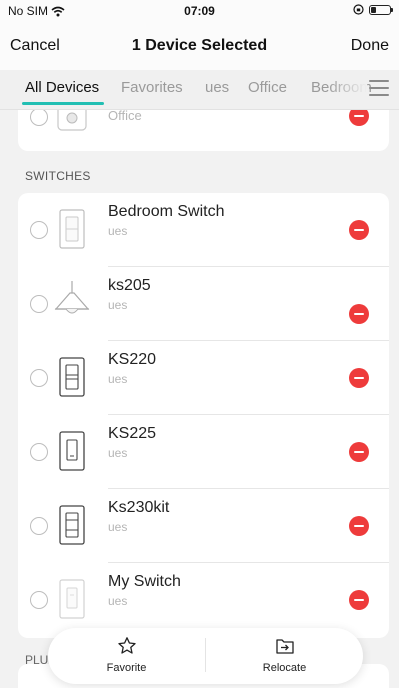 The image size is (399, 688). Describe the element at coordinates (203, 304) in the screenshot. I see `table-row: ks205 ues` at that location.